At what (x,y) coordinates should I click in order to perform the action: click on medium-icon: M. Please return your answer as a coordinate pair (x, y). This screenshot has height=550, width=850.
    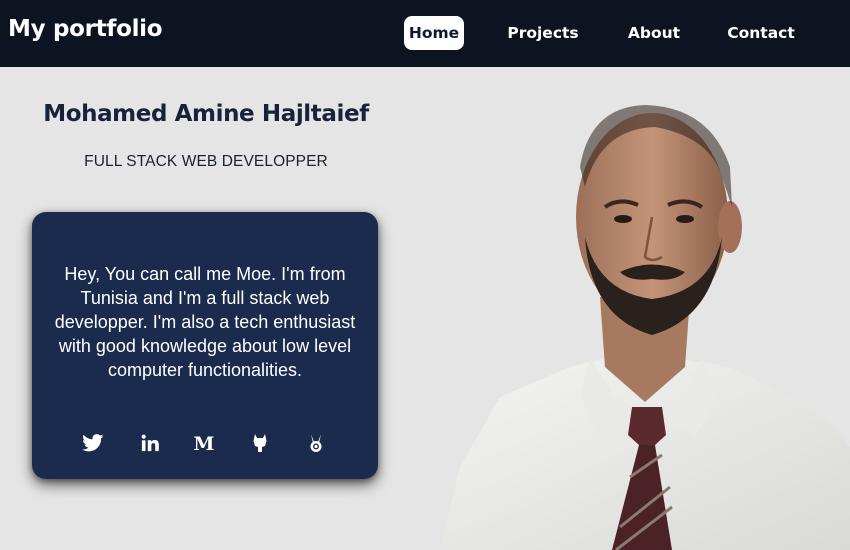
    Looking at the image, I should click on (204, 443).